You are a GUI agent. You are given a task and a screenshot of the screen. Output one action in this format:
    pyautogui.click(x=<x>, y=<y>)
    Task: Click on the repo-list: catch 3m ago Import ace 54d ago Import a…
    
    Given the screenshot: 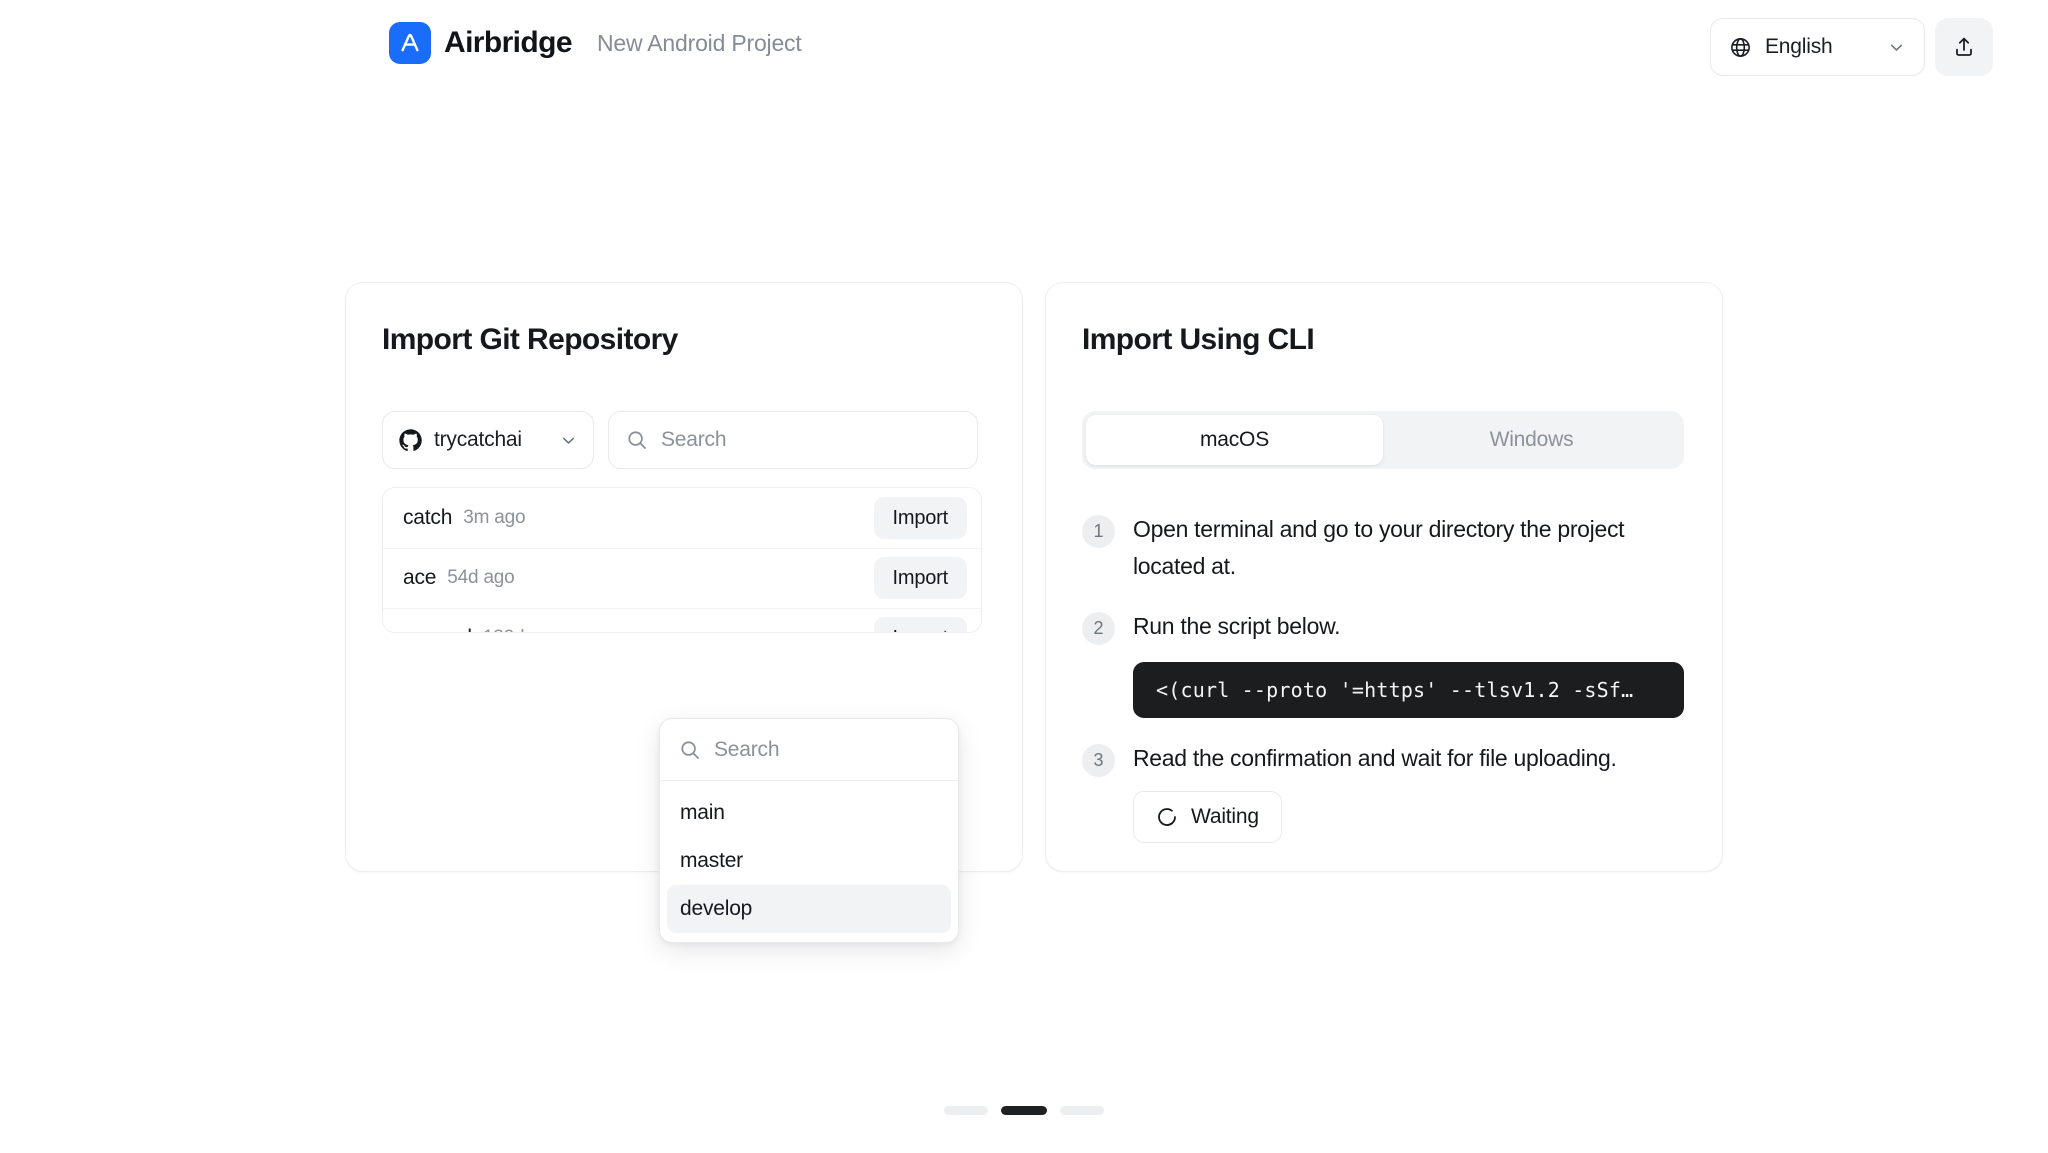 What is the action you would take?
    pyautogui.click(x=682, y=560)
    